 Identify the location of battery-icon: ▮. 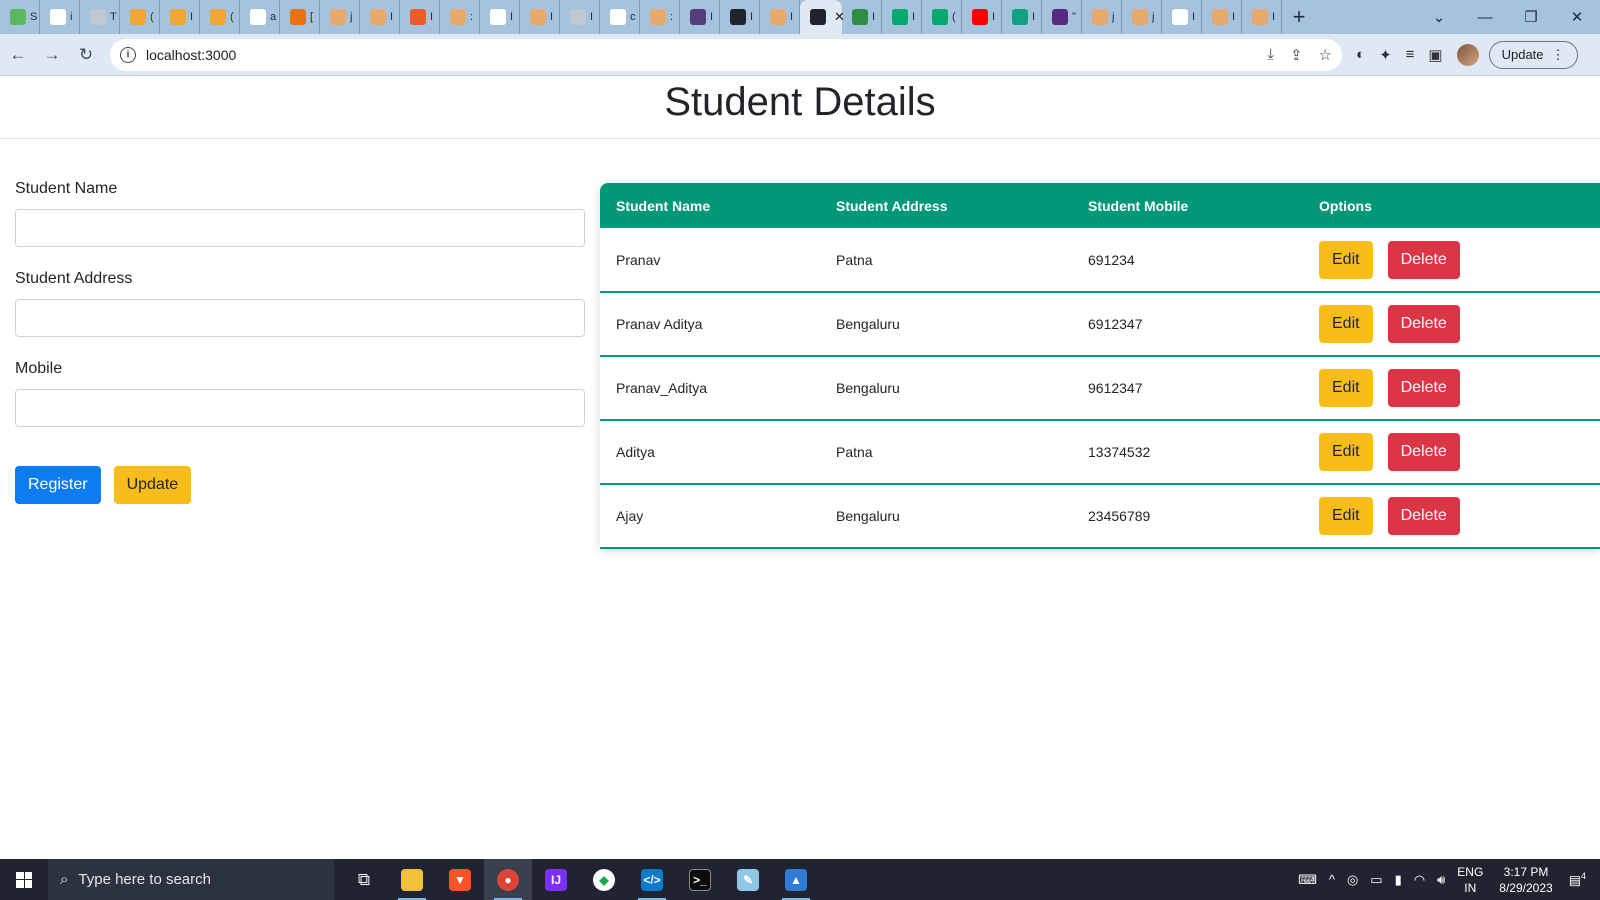
(1398, 880).